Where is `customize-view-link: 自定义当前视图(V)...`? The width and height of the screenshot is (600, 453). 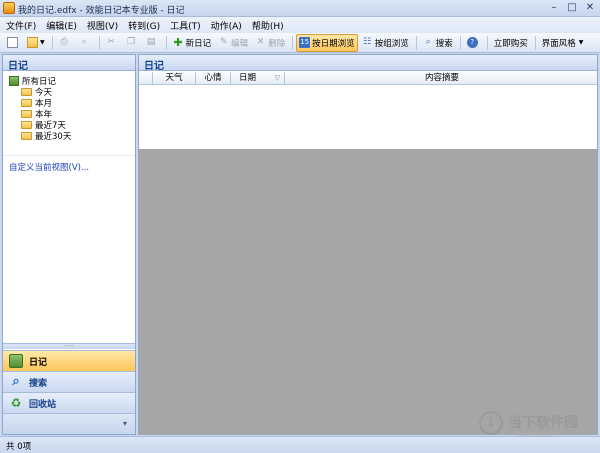
customize-view-link: 自定义当前视图(V)... is located at coordinates (49, 167).